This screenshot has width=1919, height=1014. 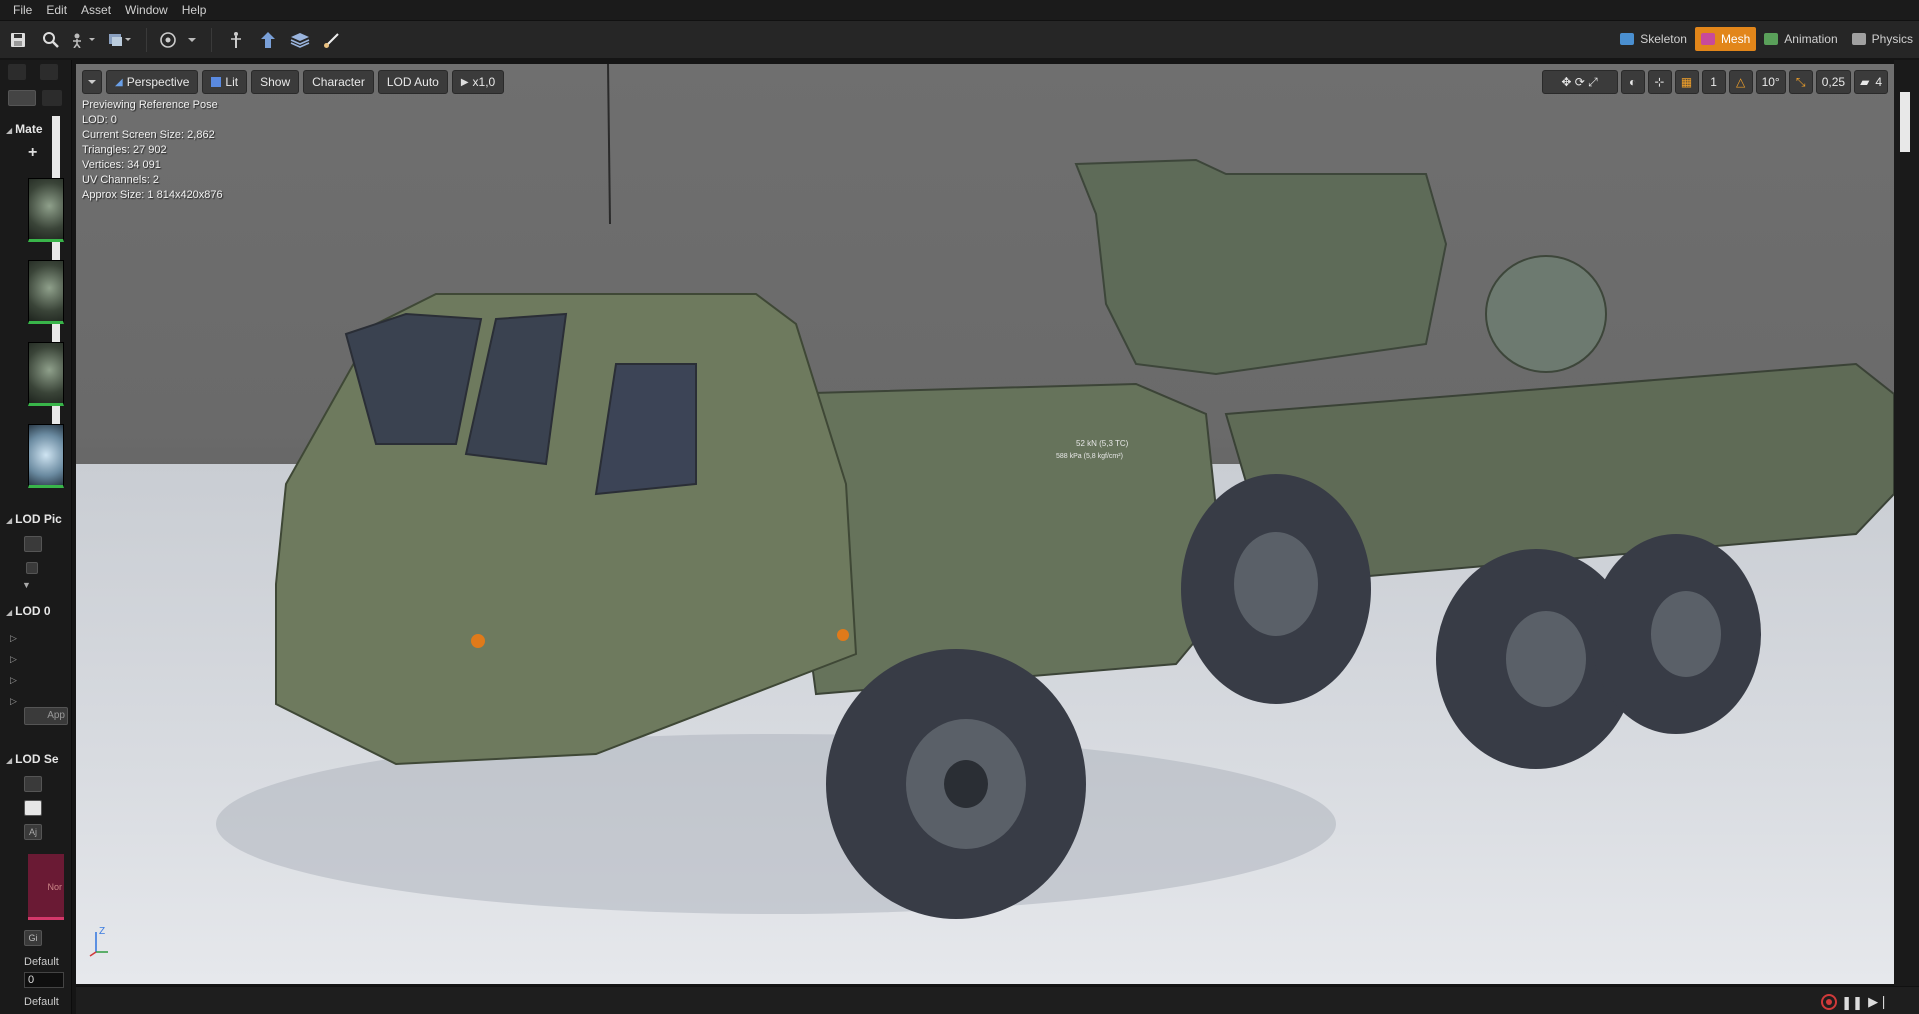 I want to click on g-button: Gi, so click(x=33, y=938).